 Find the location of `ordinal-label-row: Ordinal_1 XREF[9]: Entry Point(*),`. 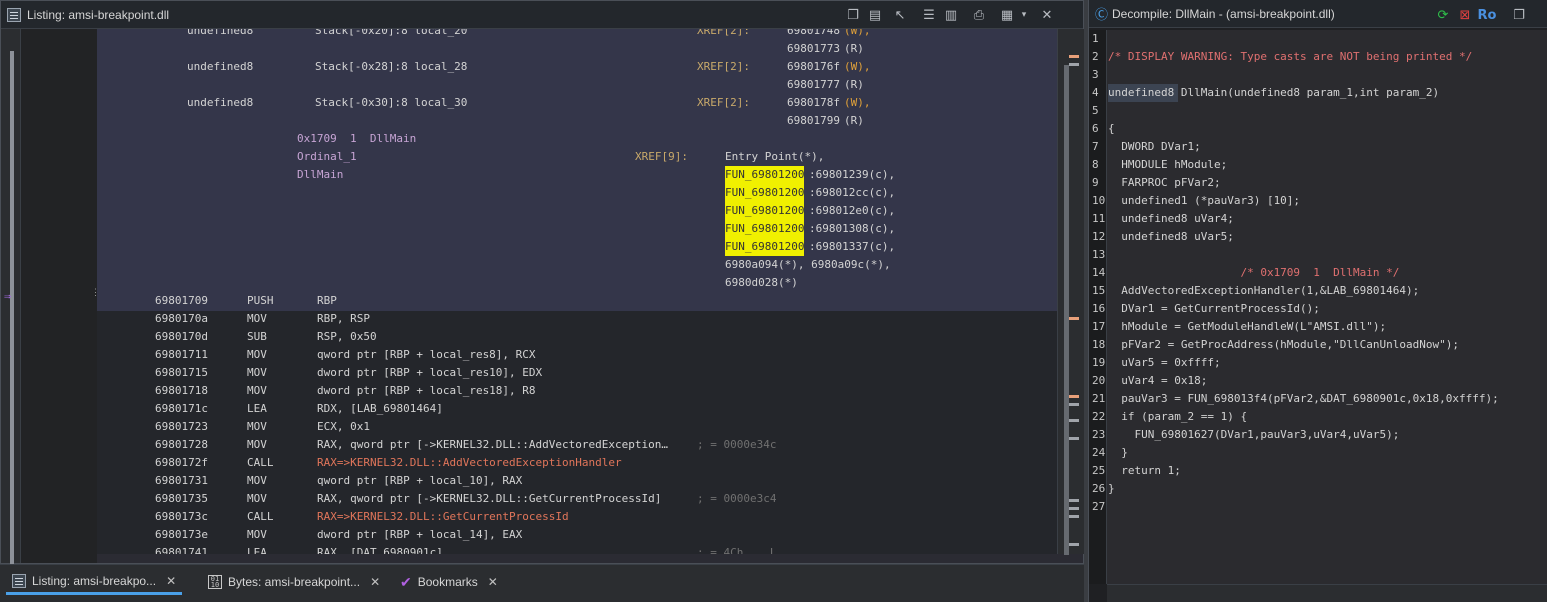

ordinal-label-row: Ordinal_1 XREF[9]: Entry Point(*), is located at coordinates (577, 157).